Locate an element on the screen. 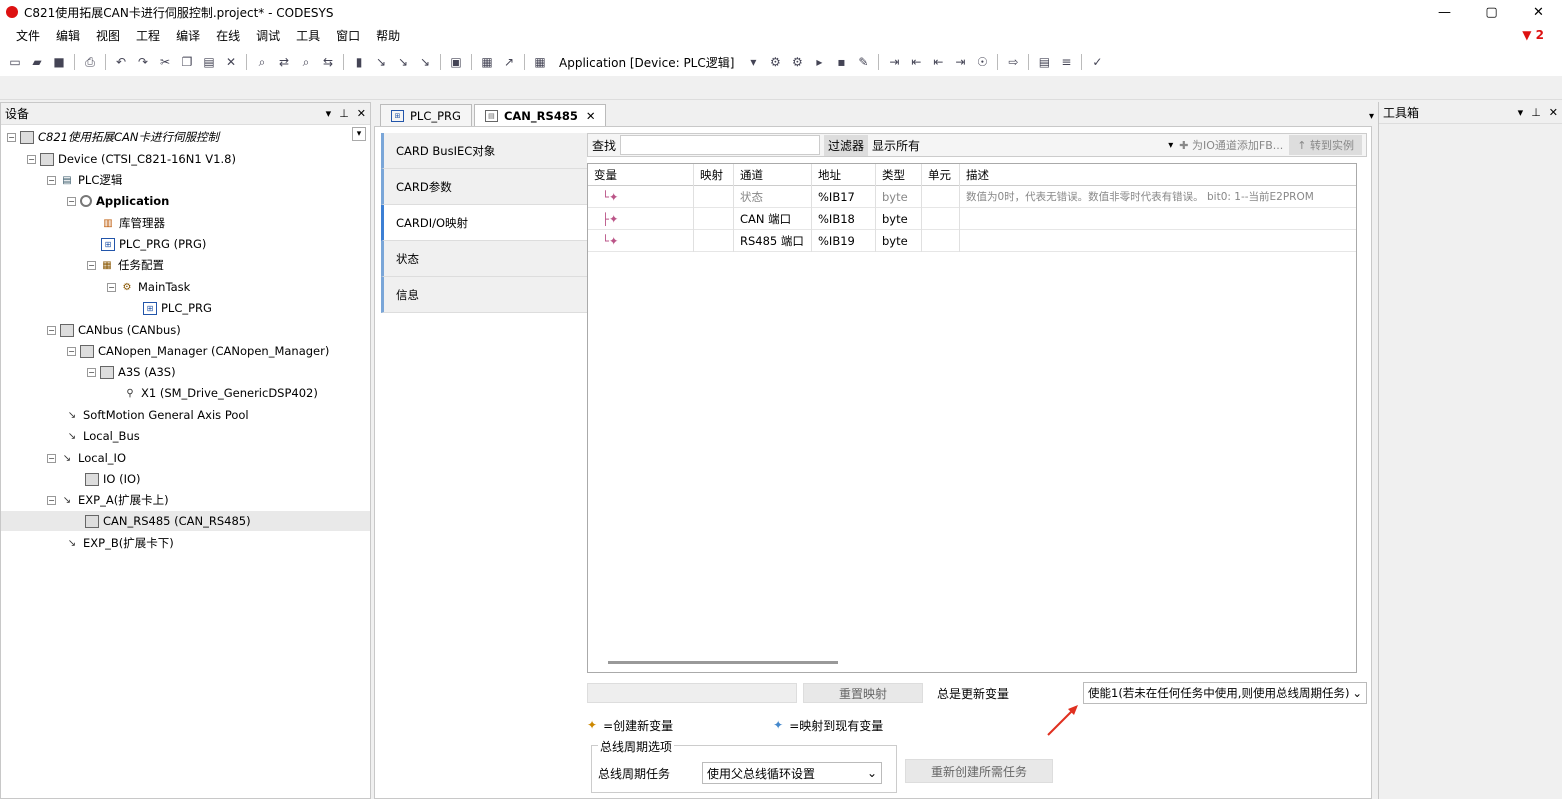 The height and width of the screenshot is (799, 1562). tree-item-device: − Device (CTSI_C821-16N1 V1.8) is located at coordinates (131, 159).